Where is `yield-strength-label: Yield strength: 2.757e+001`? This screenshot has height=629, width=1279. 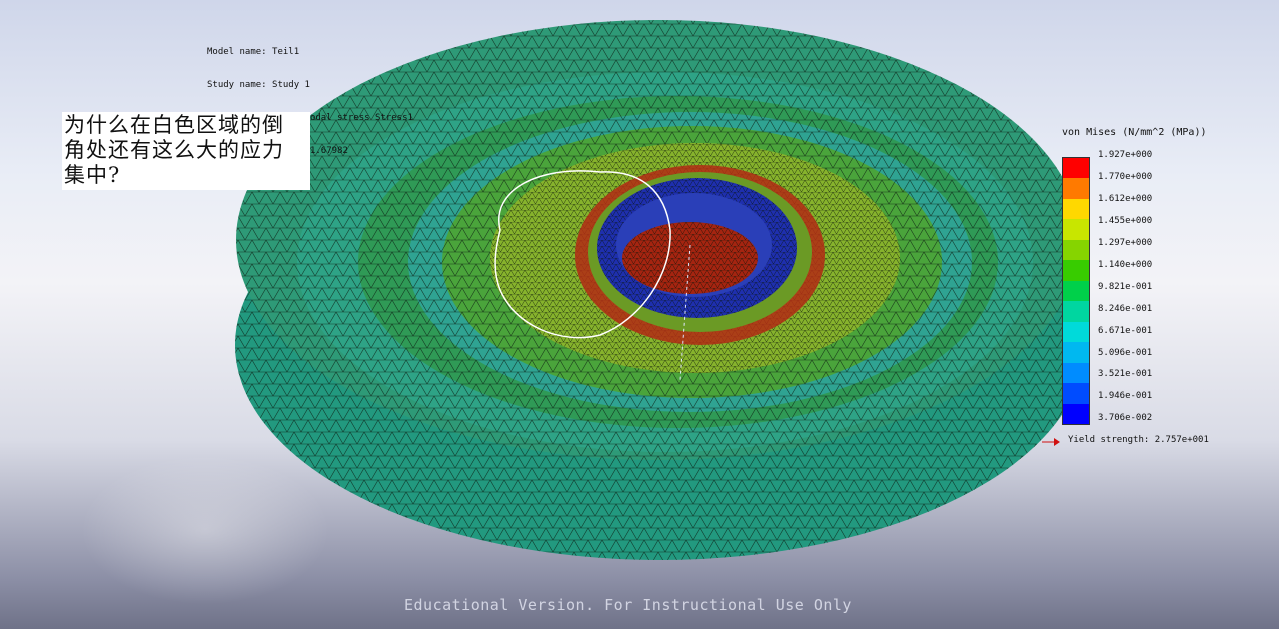
yield-strength-label: Yield strength: 2.757e+001 is located at coordinates (1138, 440).